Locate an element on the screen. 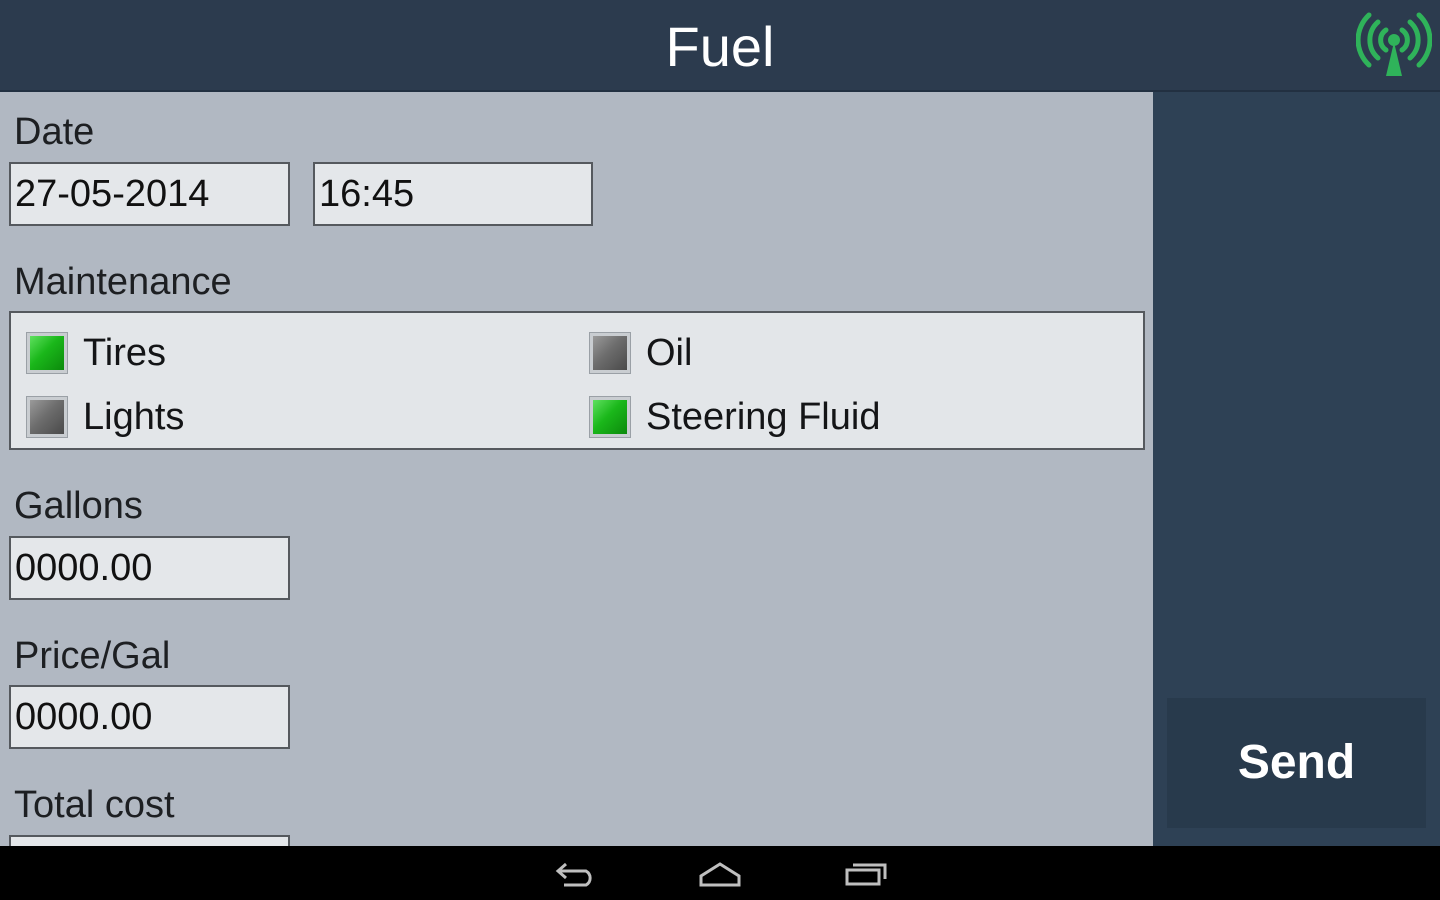 The width and height of the screenshot is (1440, 900). title-bar: Fuel is located at coordinates (720, 46).